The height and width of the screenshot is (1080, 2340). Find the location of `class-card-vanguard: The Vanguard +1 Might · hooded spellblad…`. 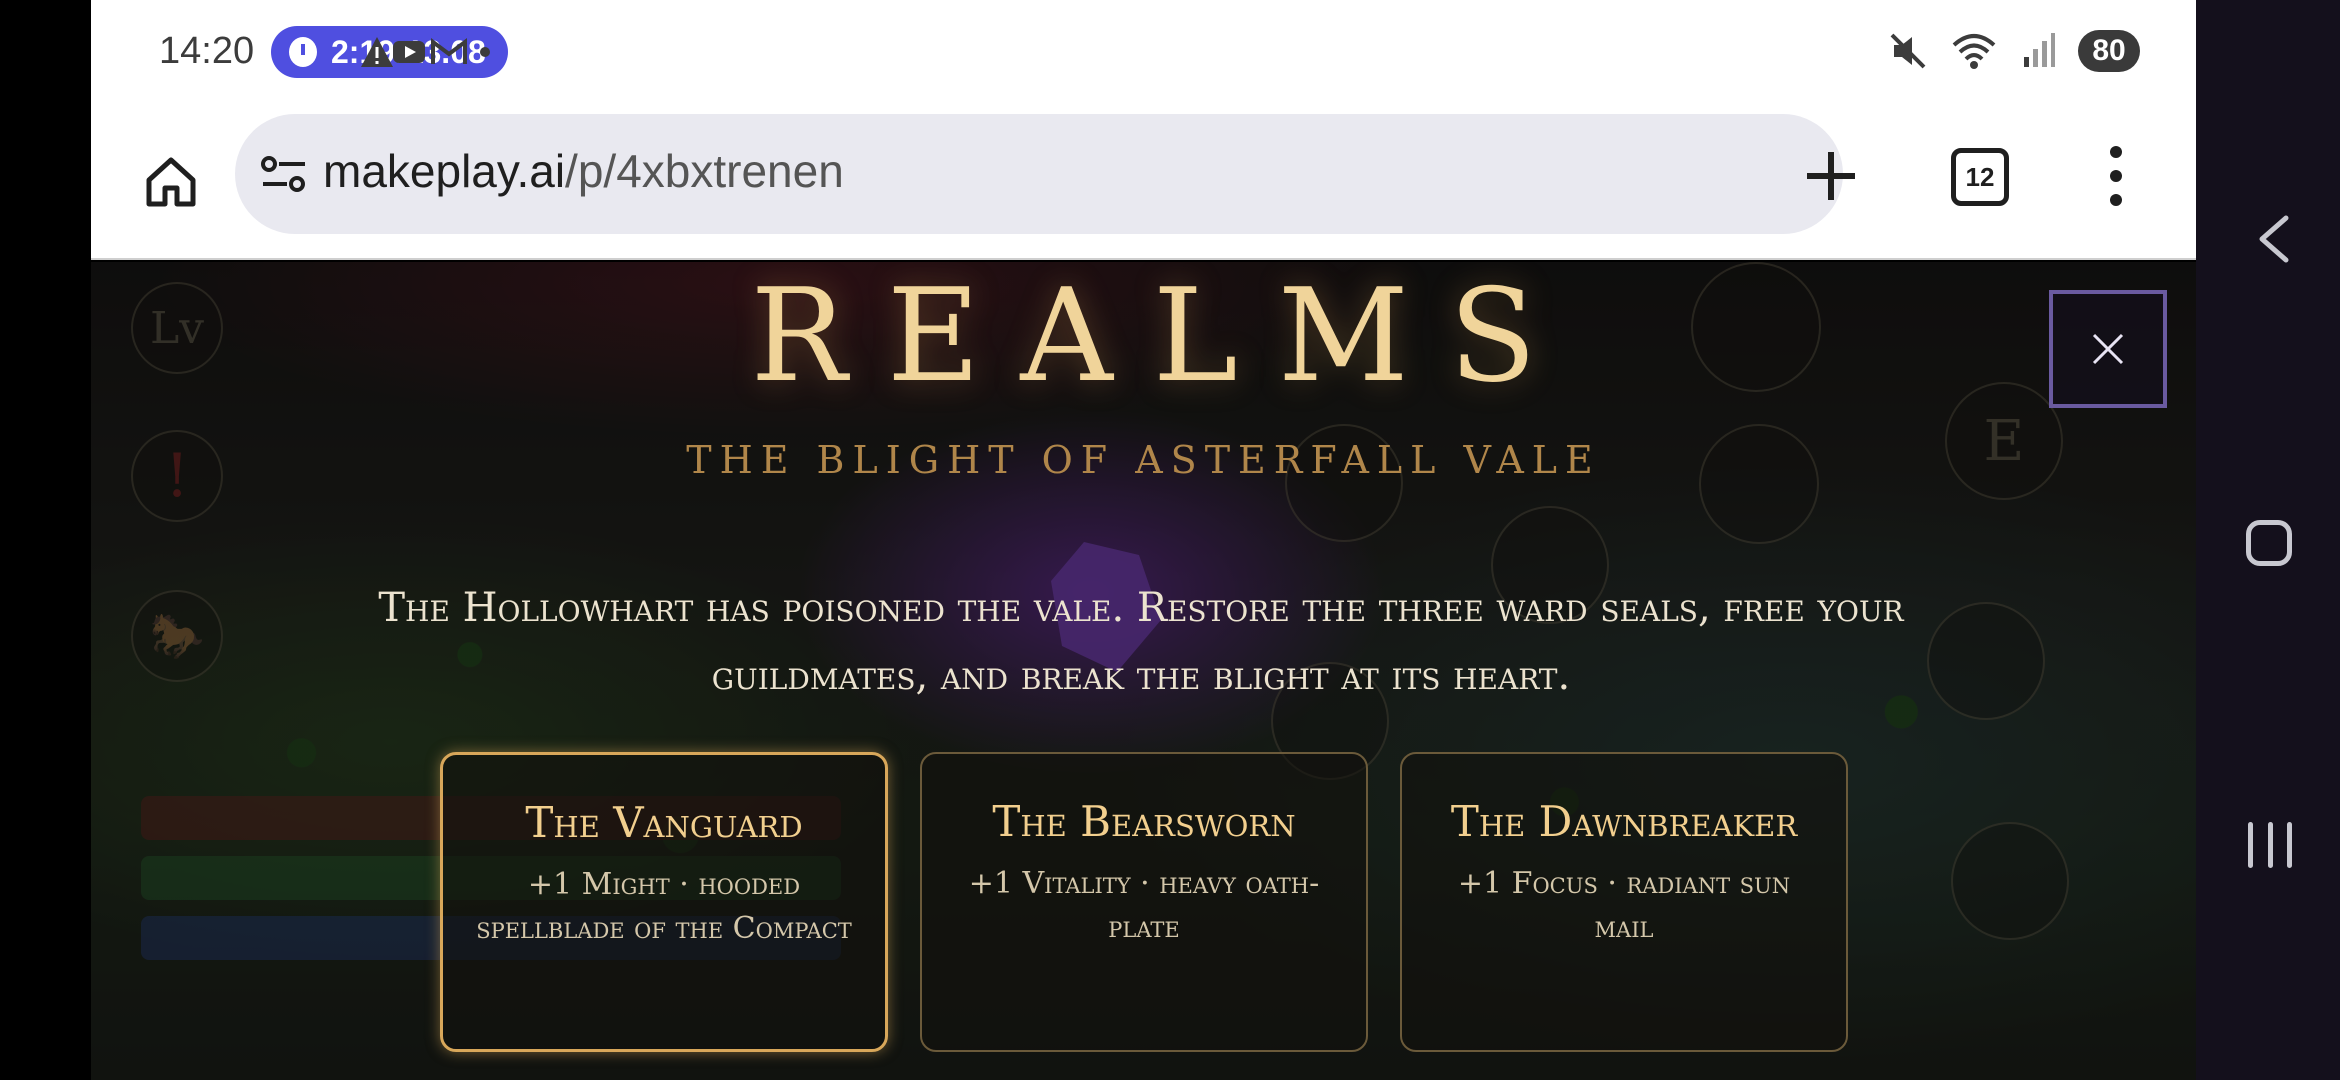

class-card-vanguard: The Vanguard +1 Might · hooded spellblad… is located at coordinates (664, 902).